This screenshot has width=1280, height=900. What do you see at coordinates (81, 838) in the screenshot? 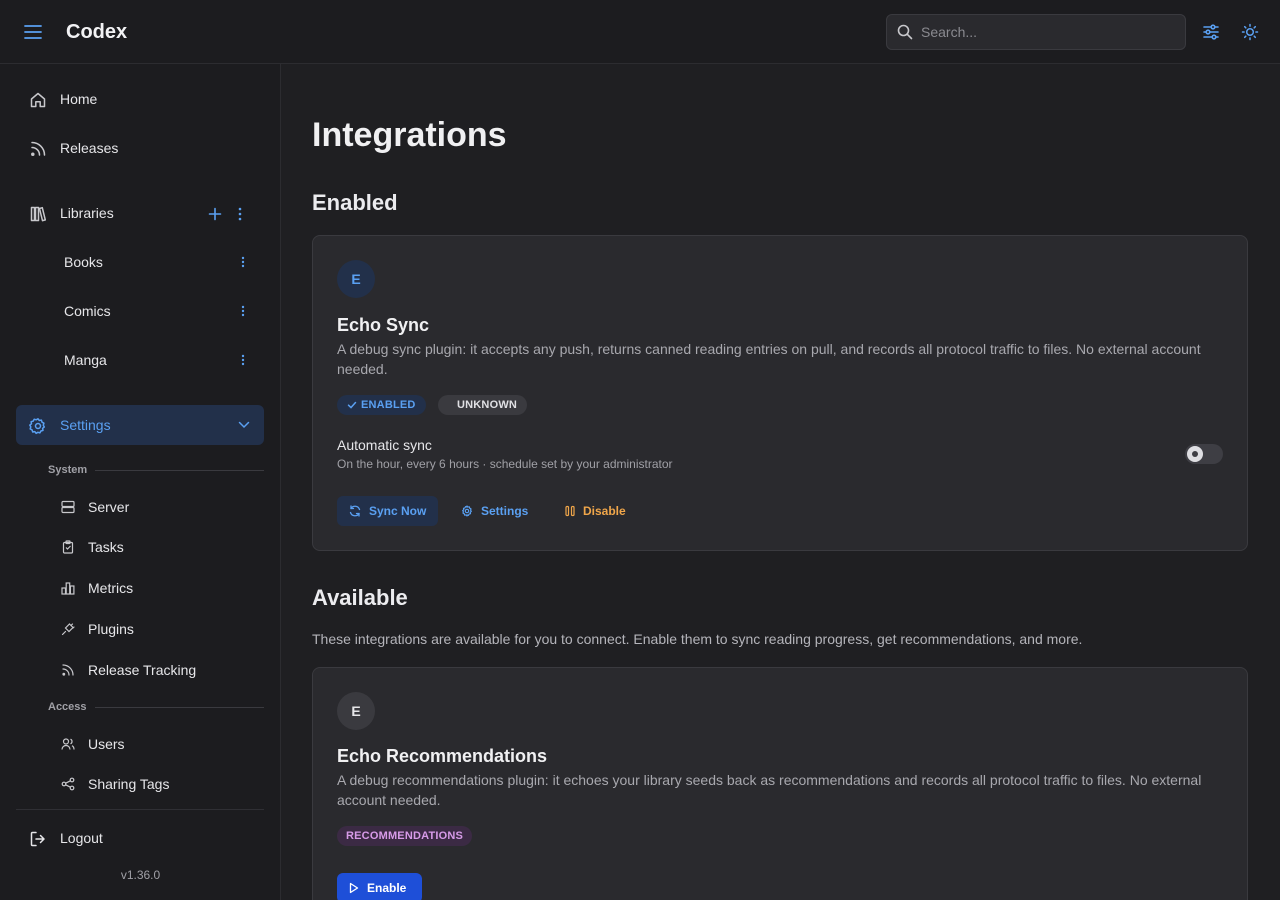
I see `sidebar-item-label: Logout` at bounding box center [81, 838].